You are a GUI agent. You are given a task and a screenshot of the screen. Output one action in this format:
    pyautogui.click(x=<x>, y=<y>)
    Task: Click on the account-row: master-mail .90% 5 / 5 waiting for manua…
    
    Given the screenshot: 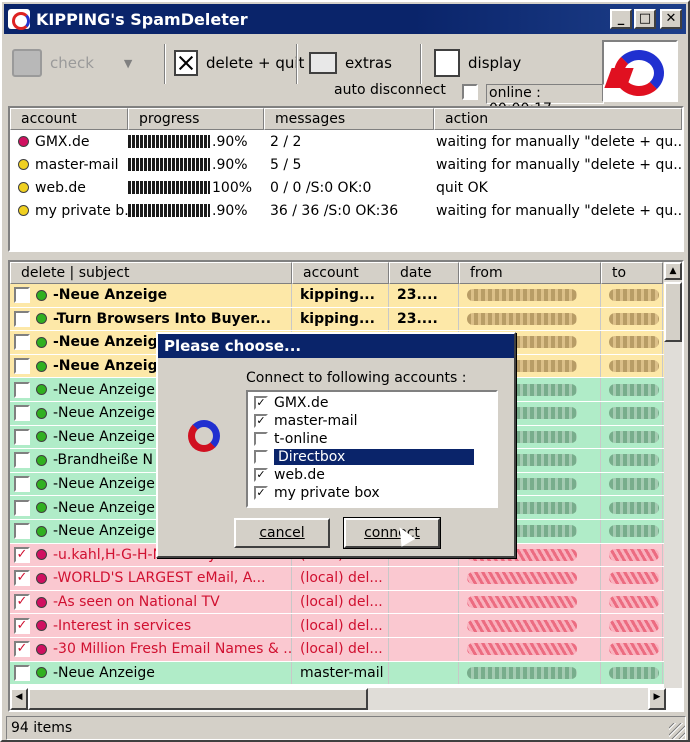 What is the action you would take?
    pyautogui.click(x=346, y=164)
    